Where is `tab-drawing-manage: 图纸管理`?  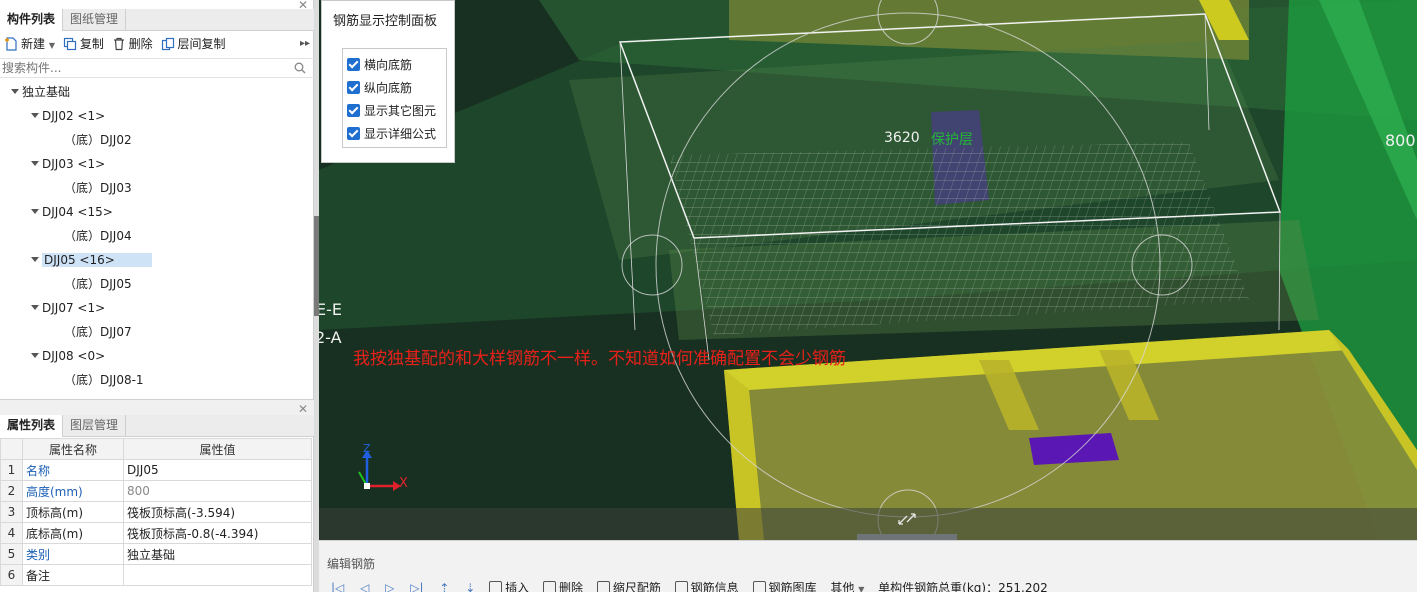 tab-drawing-manage: 图纸管理 is located at coordinates (95, 20).